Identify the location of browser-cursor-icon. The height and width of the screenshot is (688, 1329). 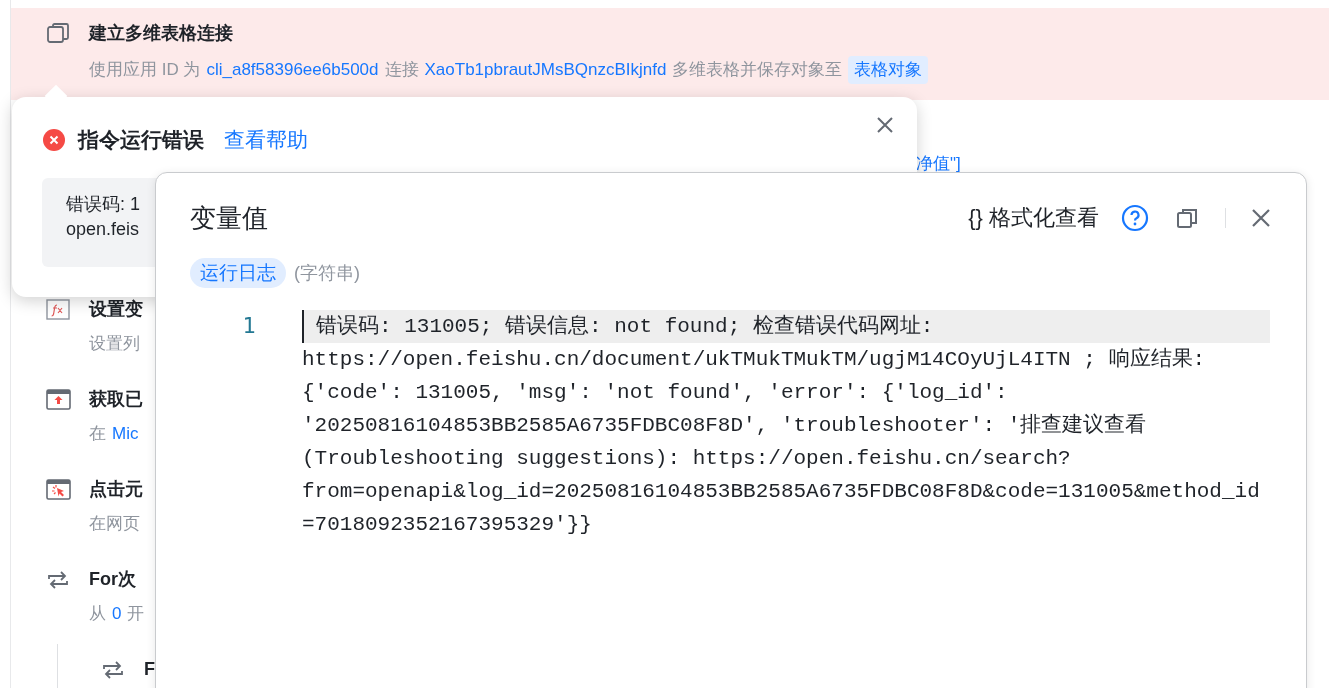
(58, 489).